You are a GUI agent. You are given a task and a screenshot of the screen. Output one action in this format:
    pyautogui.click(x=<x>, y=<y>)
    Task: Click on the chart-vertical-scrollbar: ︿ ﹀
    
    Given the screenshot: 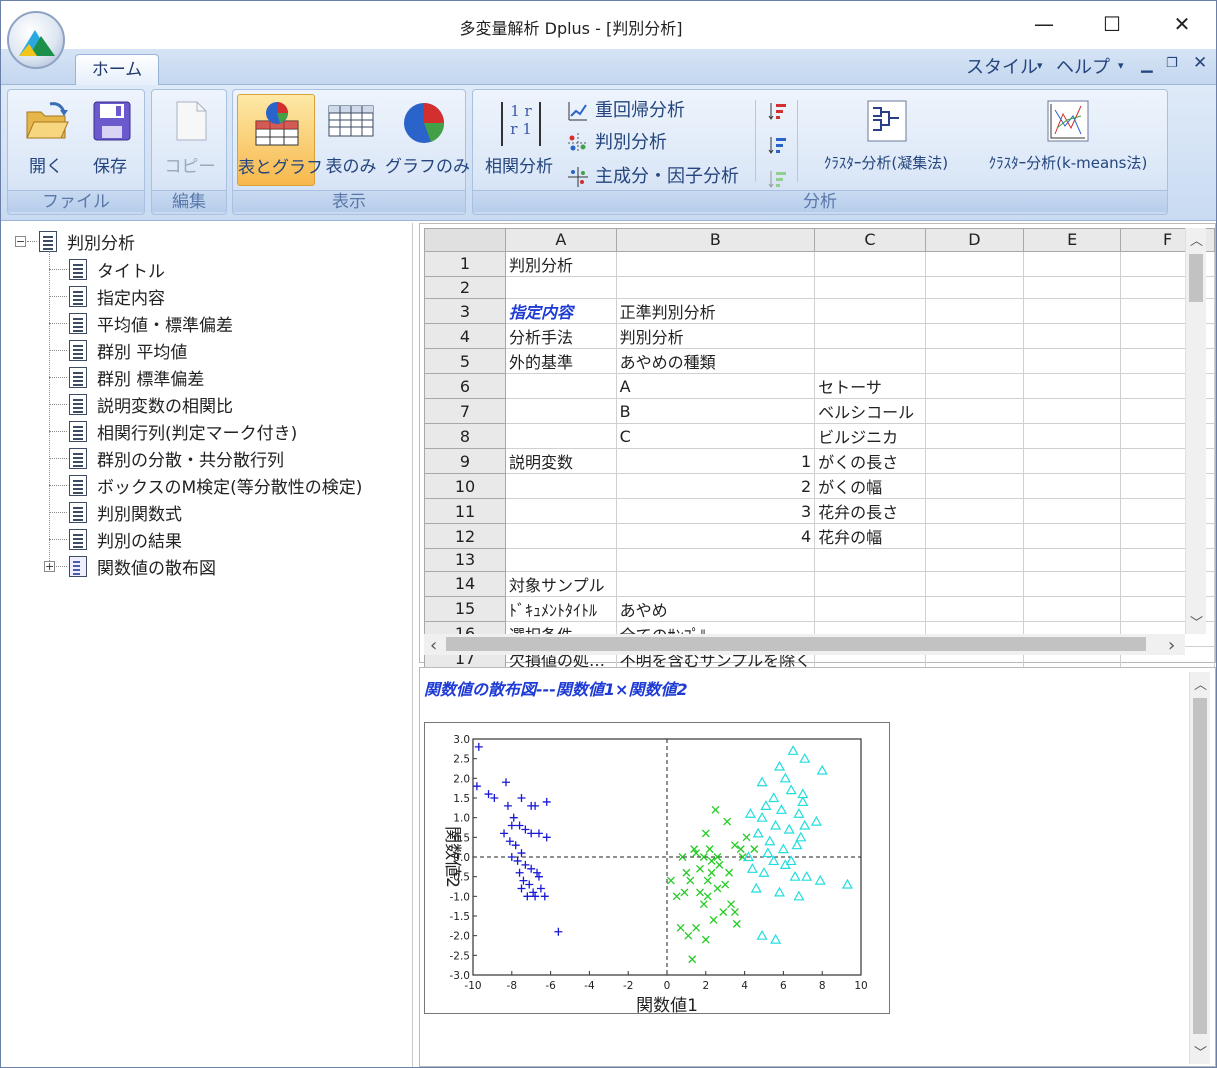 What is the action you would take?
    pyautogui.click(x=1199, y=868)
    